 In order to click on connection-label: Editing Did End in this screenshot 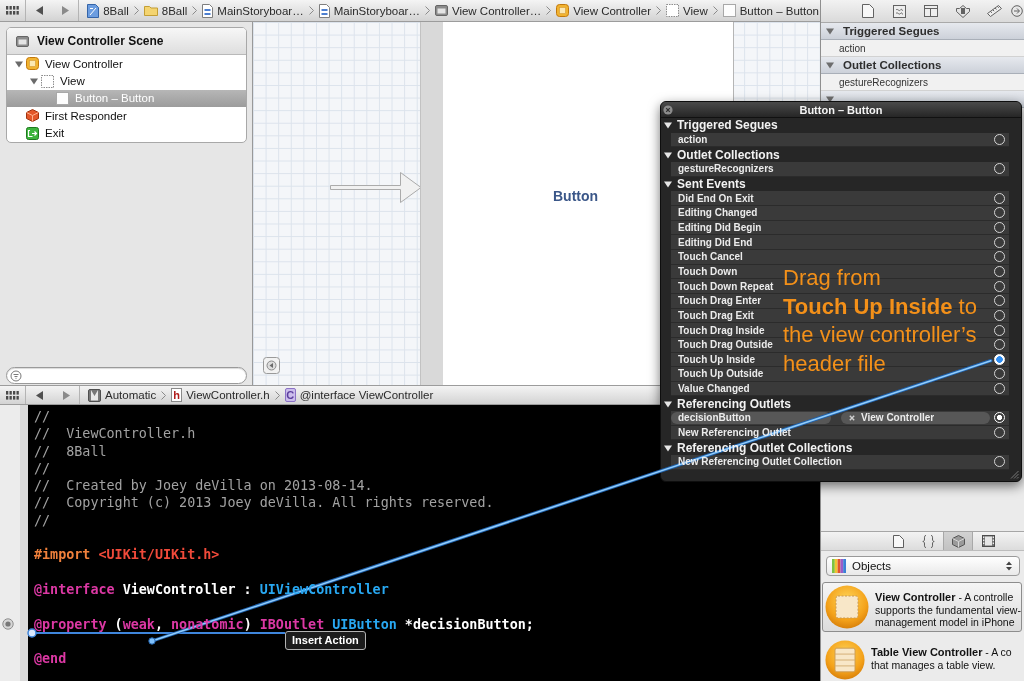, I will do `click(715, 242)`.